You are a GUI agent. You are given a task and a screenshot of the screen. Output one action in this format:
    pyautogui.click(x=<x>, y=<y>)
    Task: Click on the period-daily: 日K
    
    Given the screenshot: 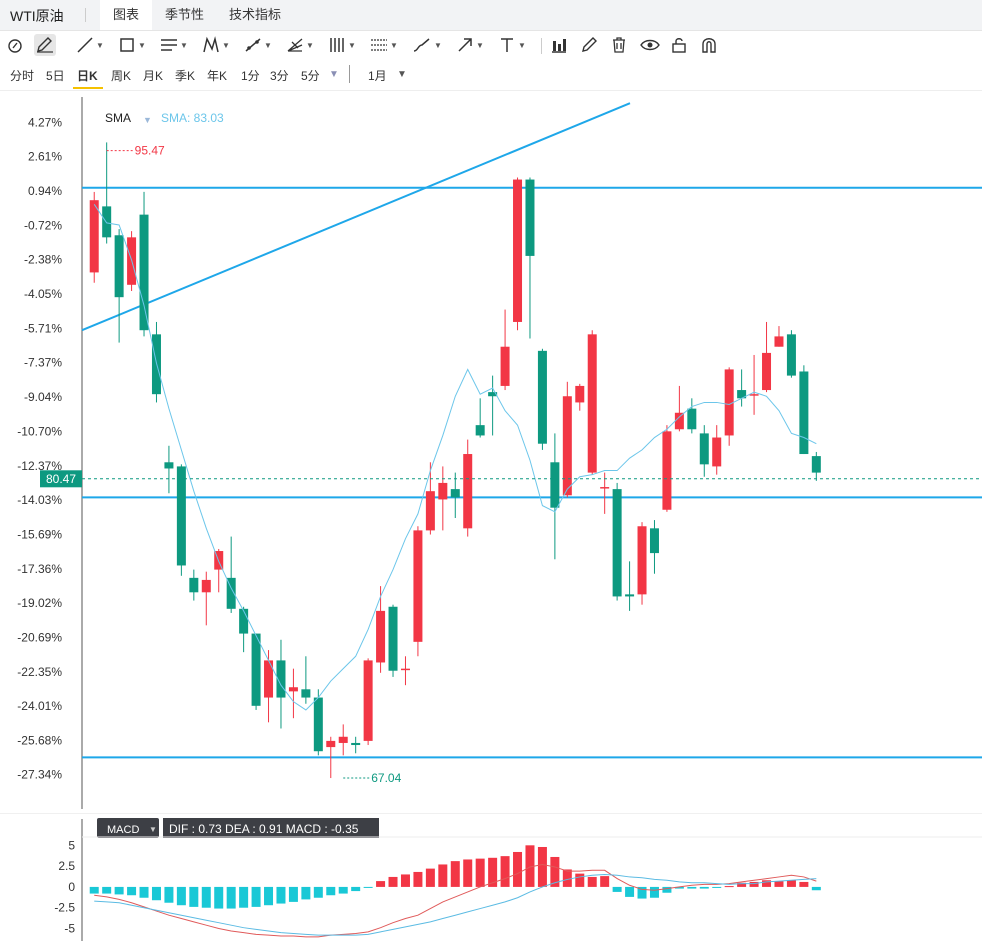 What is the action you would take?
    pyautogui.click(x=87, y=75)
    